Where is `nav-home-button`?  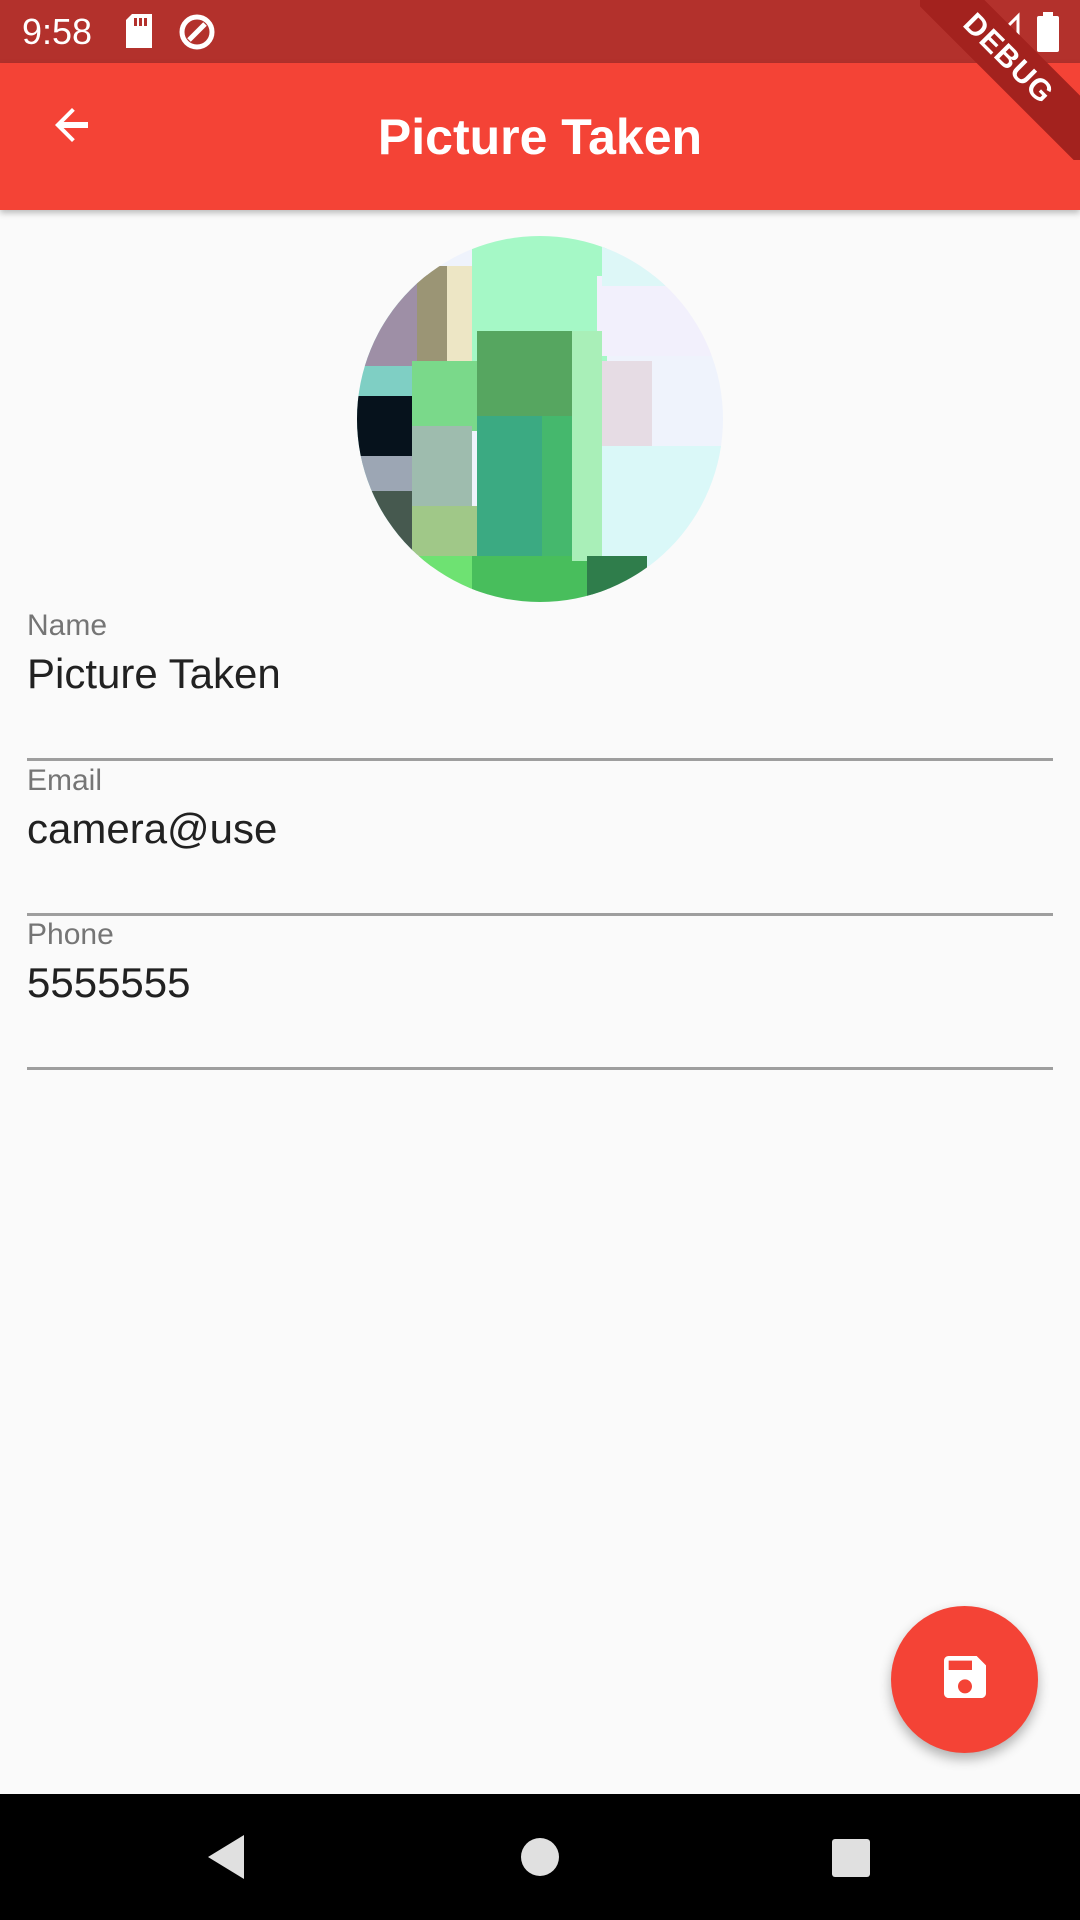
nav-home-button is located at coordinates (540, 1857).